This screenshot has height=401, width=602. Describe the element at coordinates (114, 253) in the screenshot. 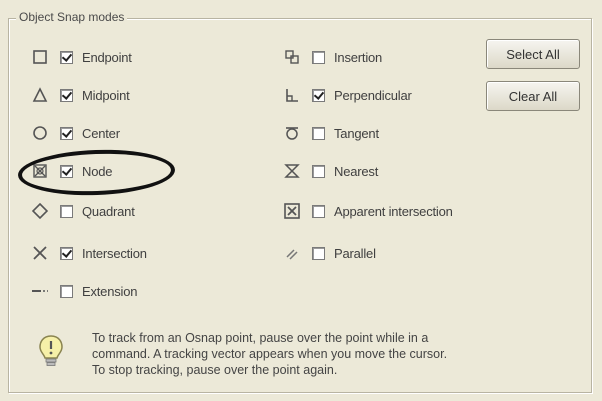

I see `intersection-label: Intersection` at that location.